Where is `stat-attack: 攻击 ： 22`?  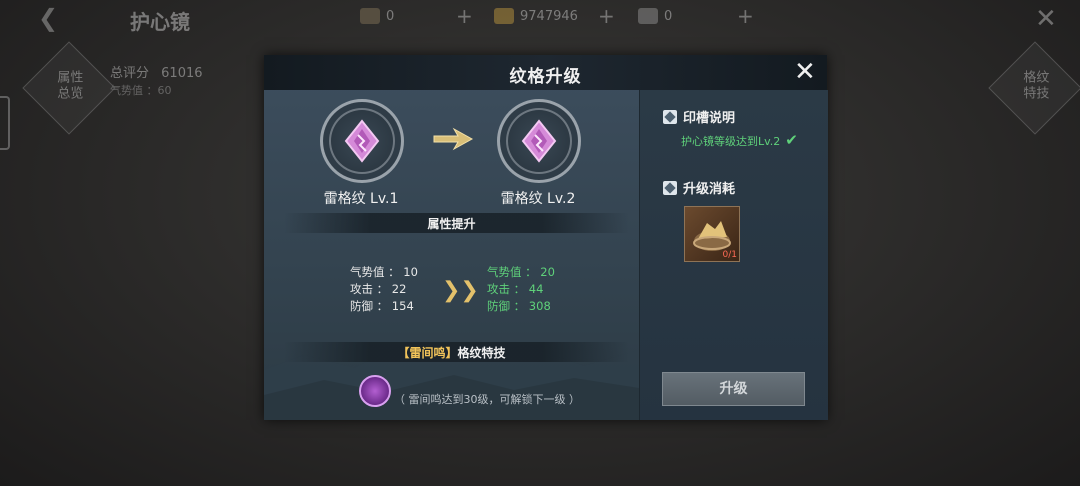 stat-attack: 攻击 ： 22 is located at coordinates (378, 289).